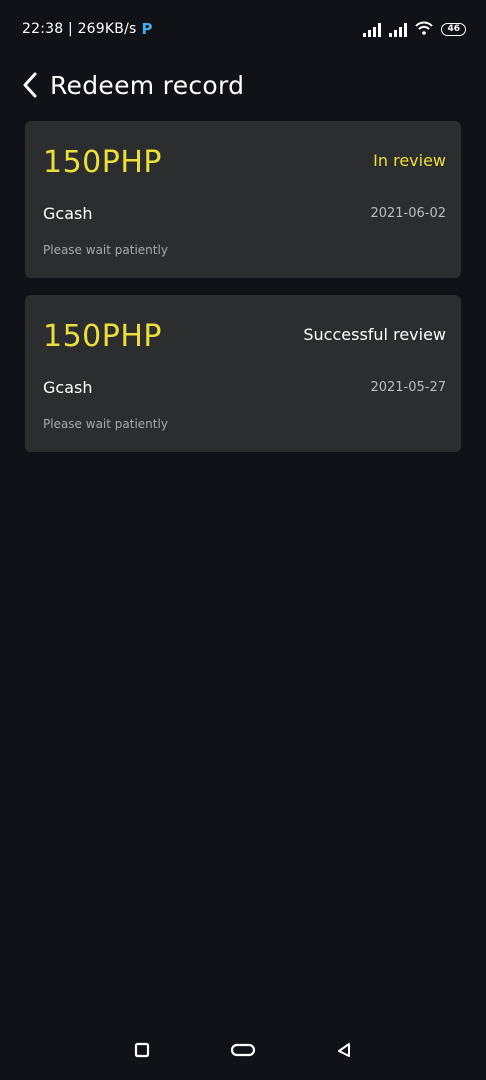 The image size is (486, 1080). Describe the element at coordinates (243, 29) in the screenshot. I see `status-bar: 22:38 | 269KB/s P 46` at that location.